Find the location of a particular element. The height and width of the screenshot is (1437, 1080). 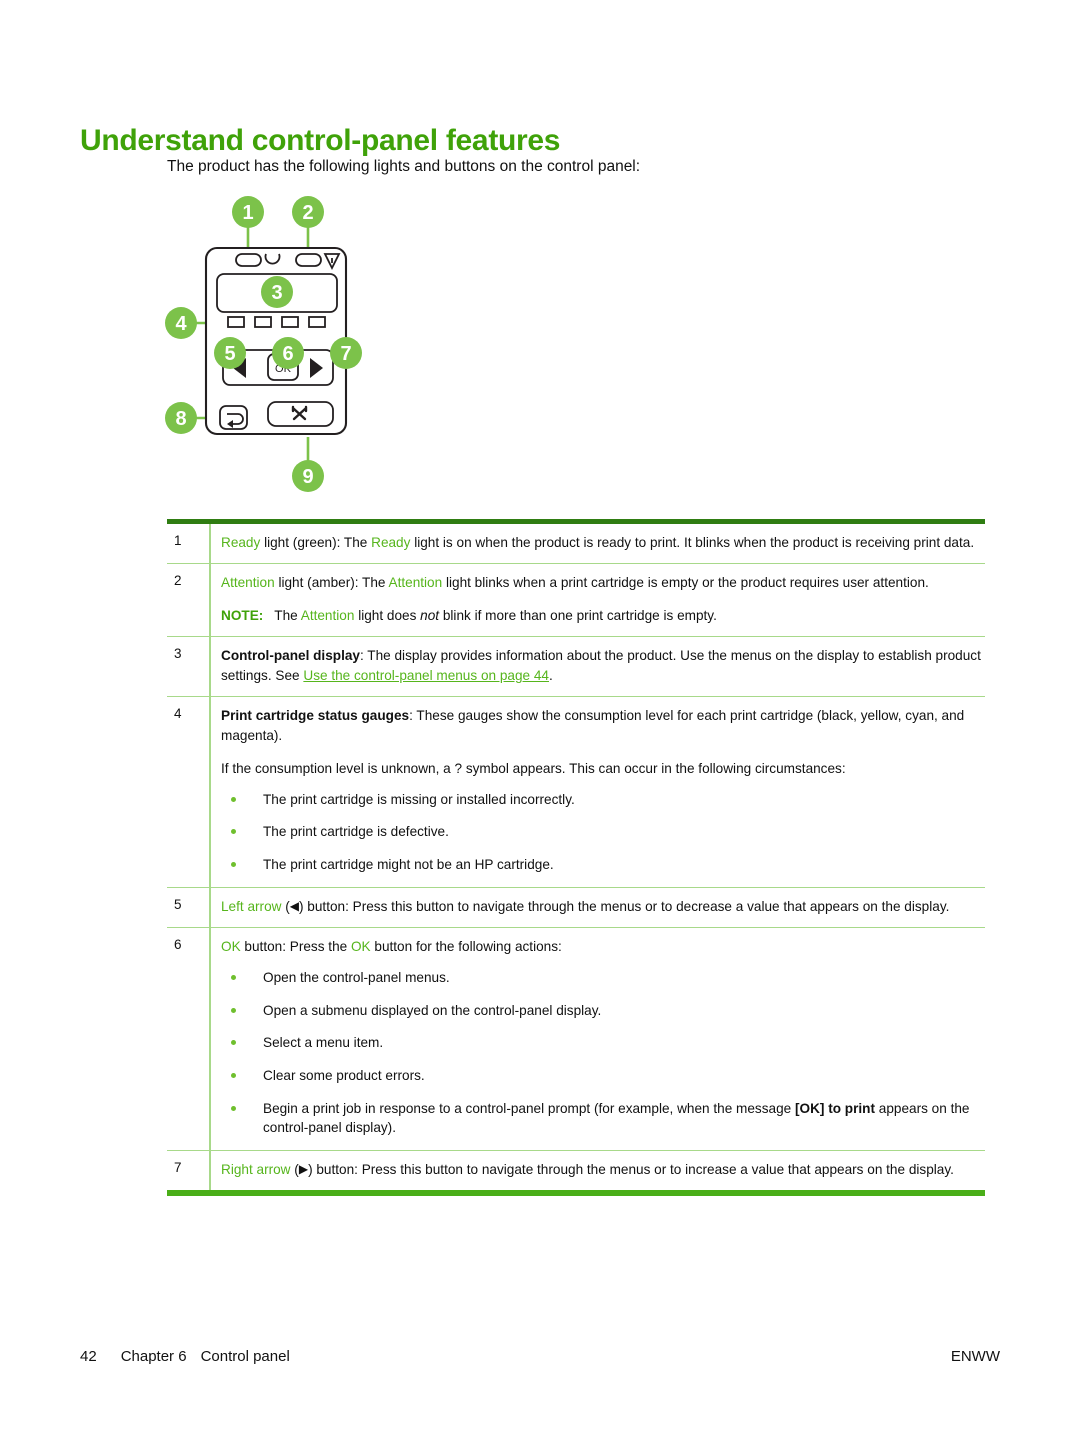

callout-badge-7: 7 is located at coordinates (346, 353).